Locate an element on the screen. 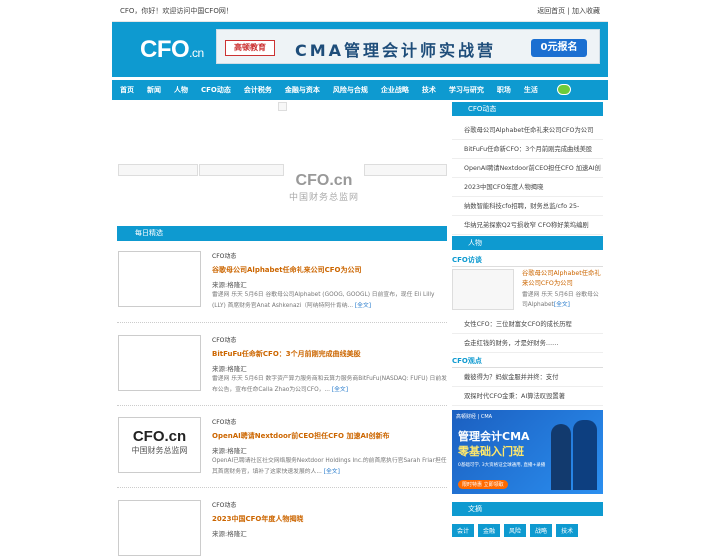  ad-headline-2: 零基础入门班 is located at coordinates (491, 451).